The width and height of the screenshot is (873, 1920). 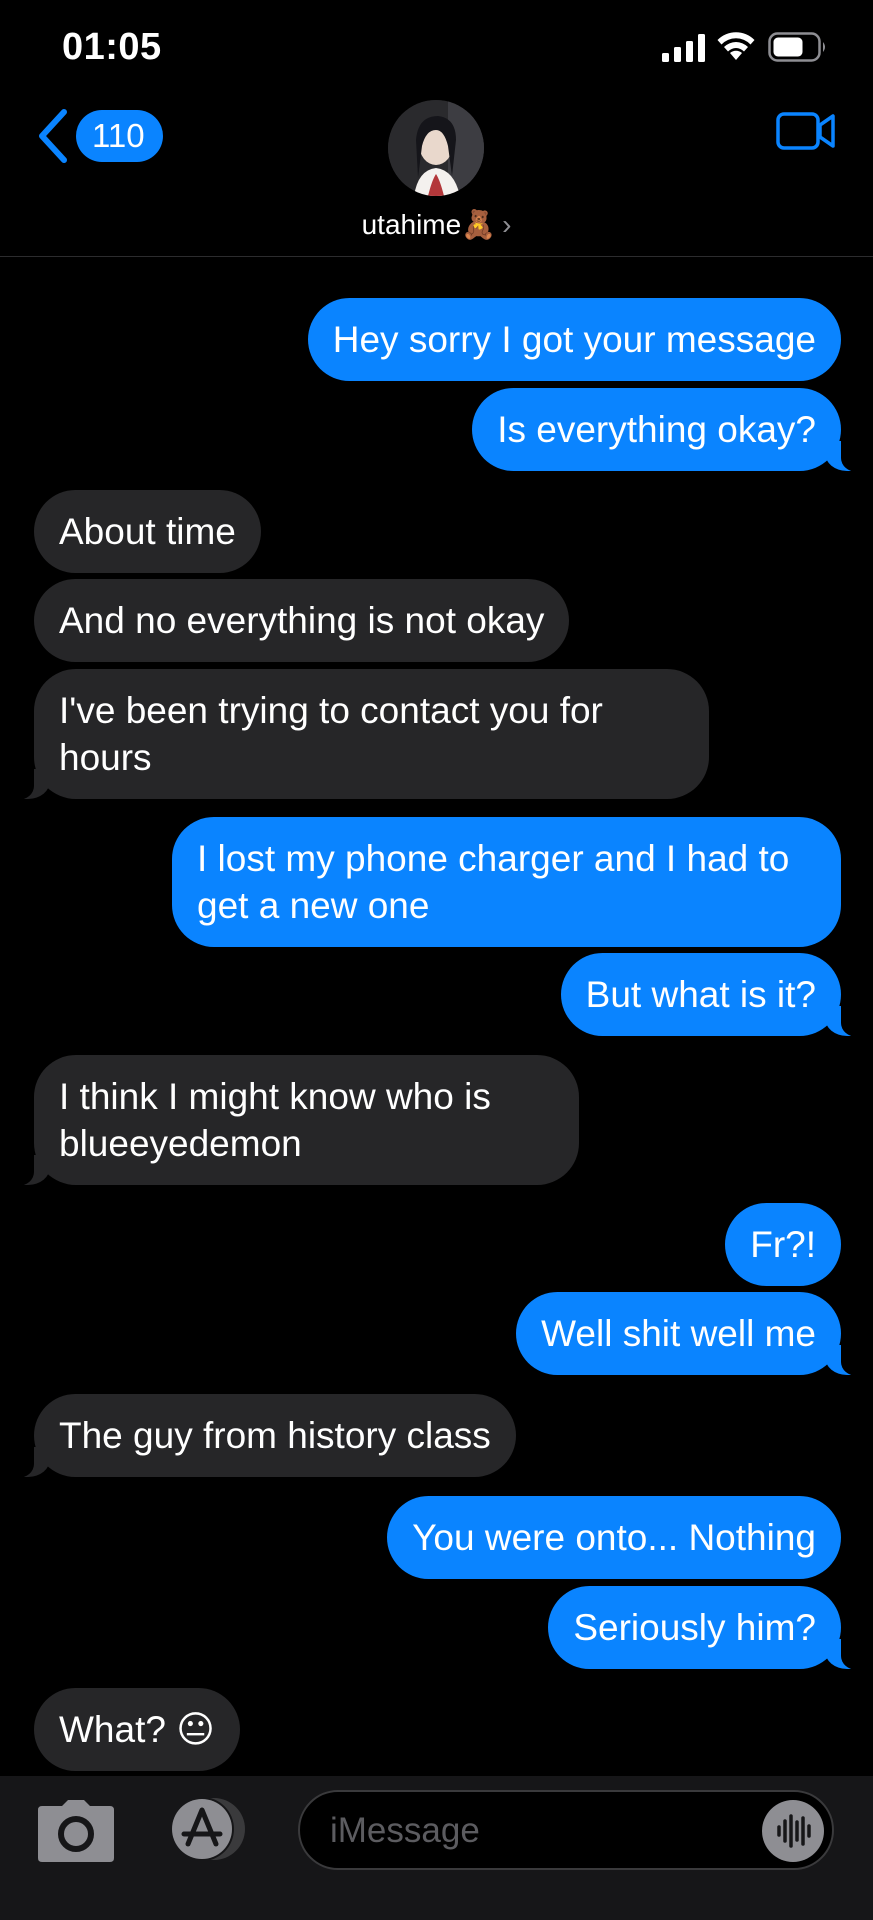 I want to click on status-bar: 01:05, so click(x=436, y=50).